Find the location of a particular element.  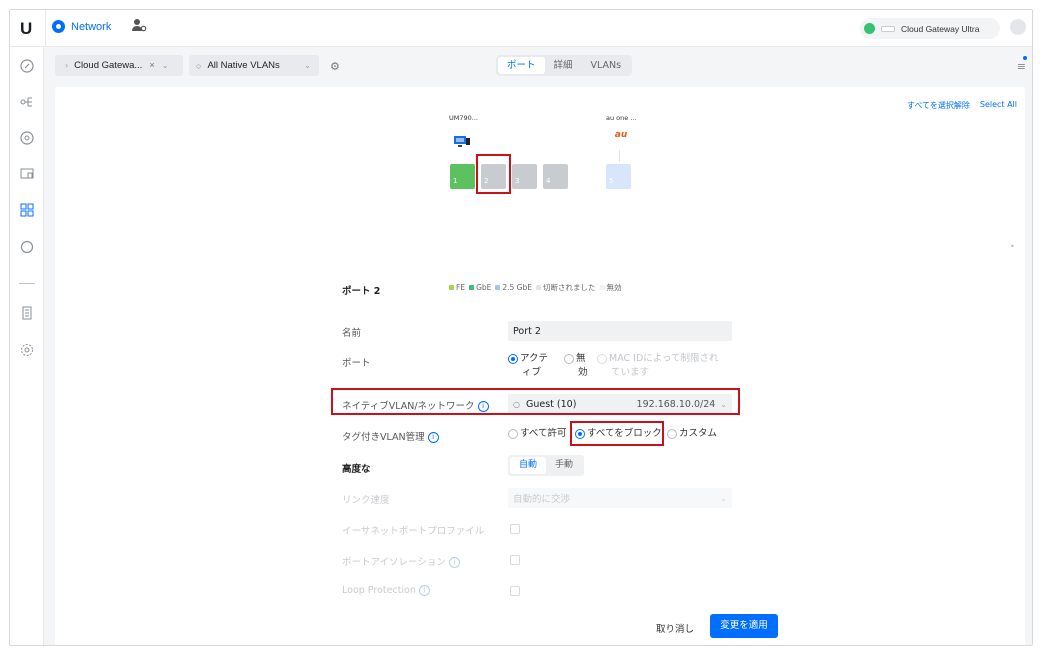

legend-item: 2.5 GbE is located at coordinates (513, 287).